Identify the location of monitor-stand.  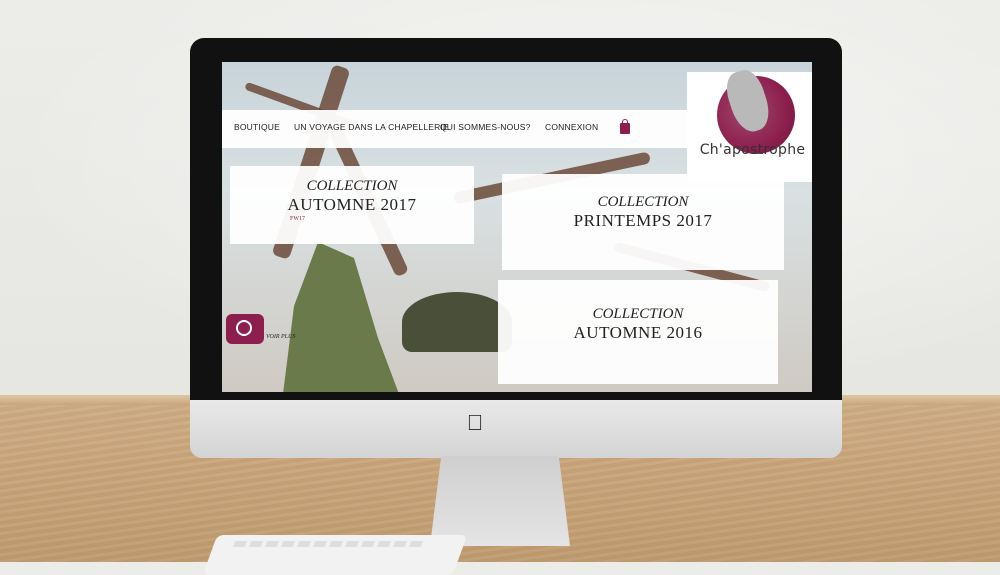
(500, 501).